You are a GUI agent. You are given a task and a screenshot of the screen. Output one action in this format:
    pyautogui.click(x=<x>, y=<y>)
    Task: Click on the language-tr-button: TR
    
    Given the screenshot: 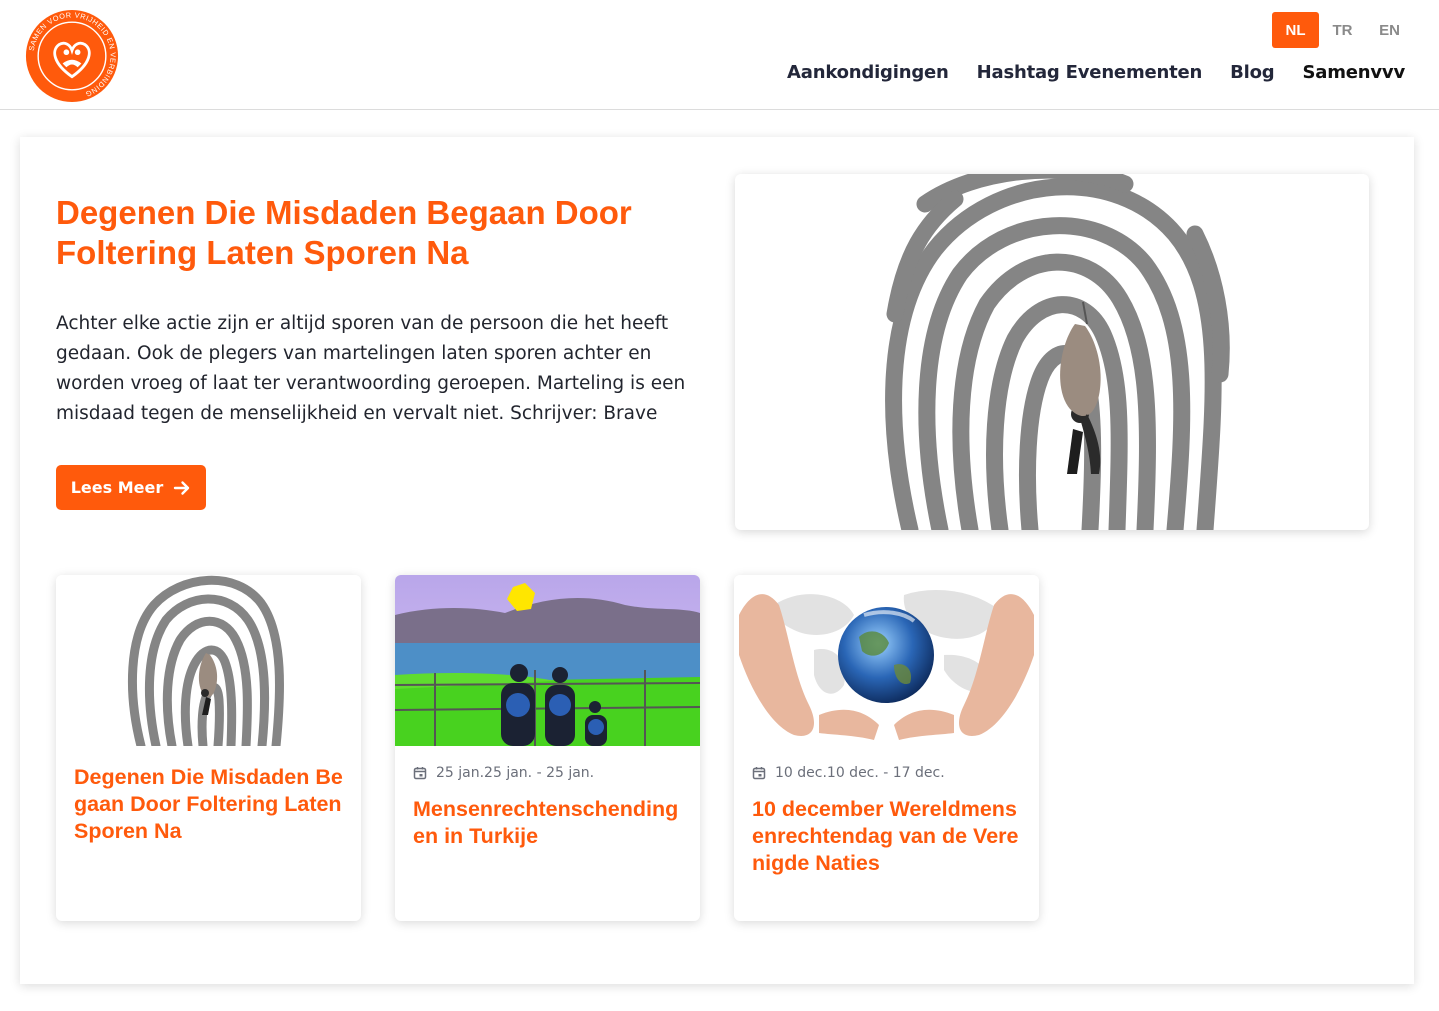 What is the action you would take?
    pyautogui.click(x=1342, y=30)
    